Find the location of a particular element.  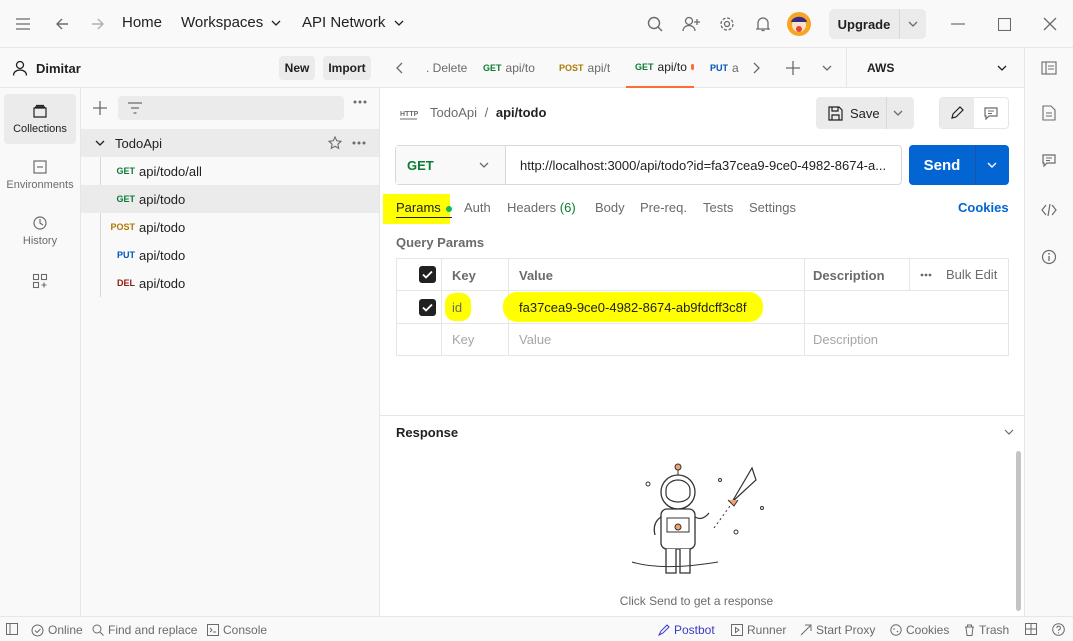

online-status: Online is located at coordinates (57, 630).